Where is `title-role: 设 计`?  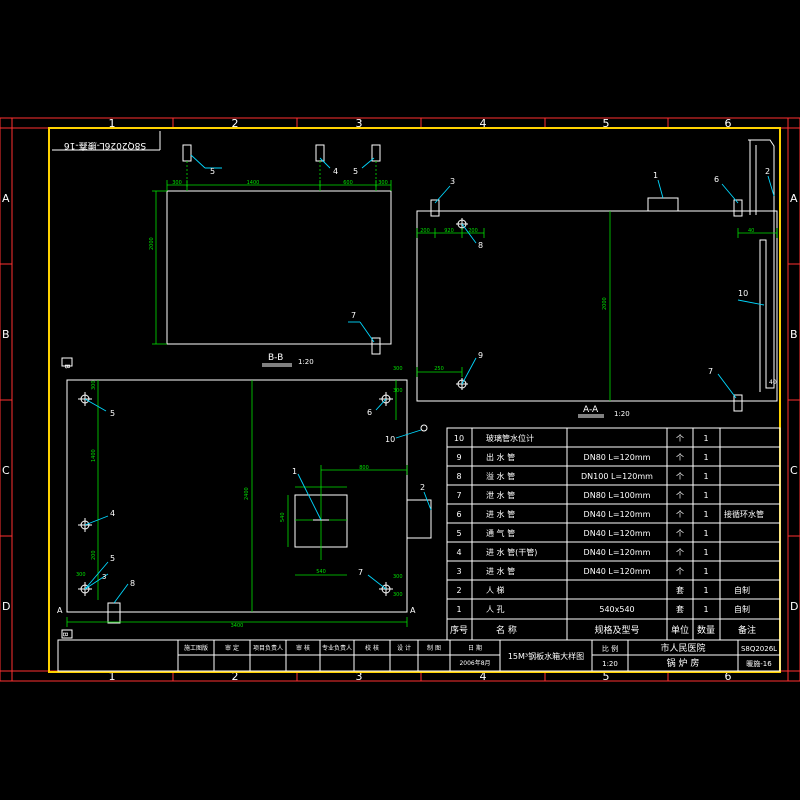
title-role: 设 计 is located at coordinates (404, 648).